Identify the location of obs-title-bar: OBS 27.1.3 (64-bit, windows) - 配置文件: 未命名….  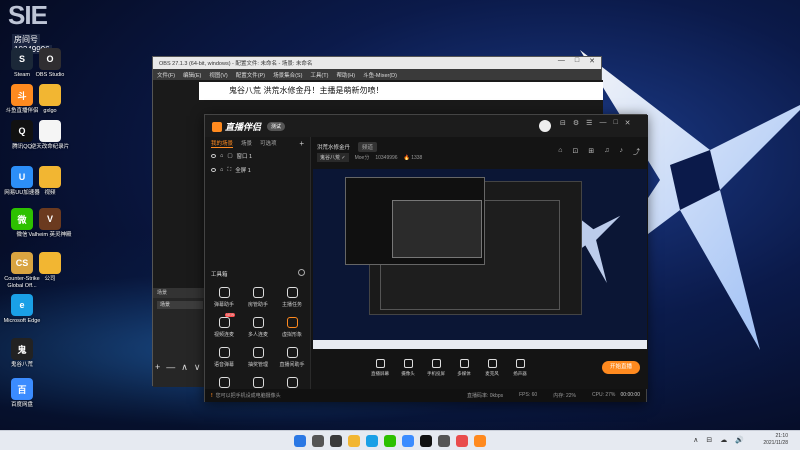
(377, 63).